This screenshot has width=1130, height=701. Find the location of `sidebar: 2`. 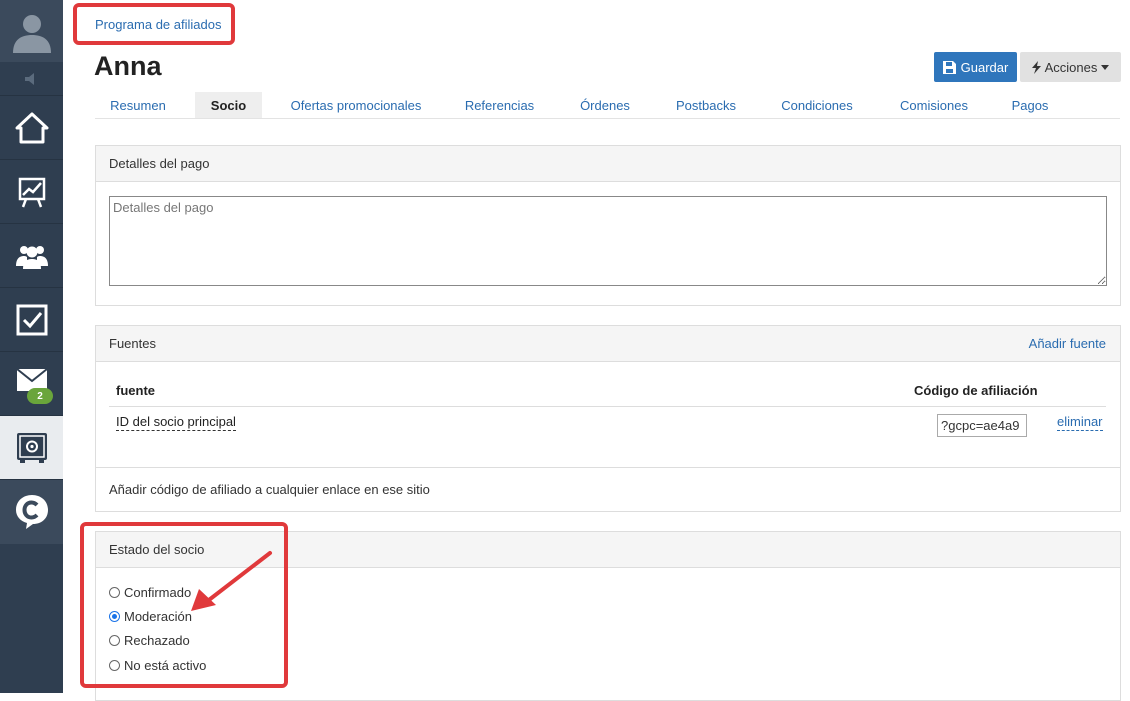

sidebar: 2 is located at coordinates (31, 346).